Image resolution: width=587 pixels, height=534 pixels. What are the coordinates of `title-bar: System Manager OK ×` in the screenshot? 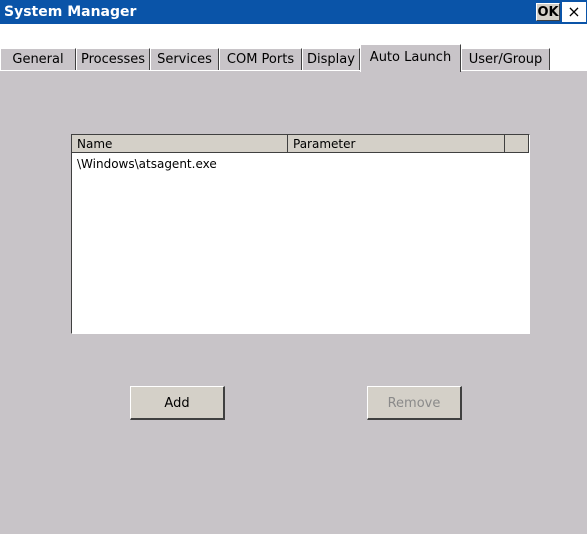 It's located at (293, 12).